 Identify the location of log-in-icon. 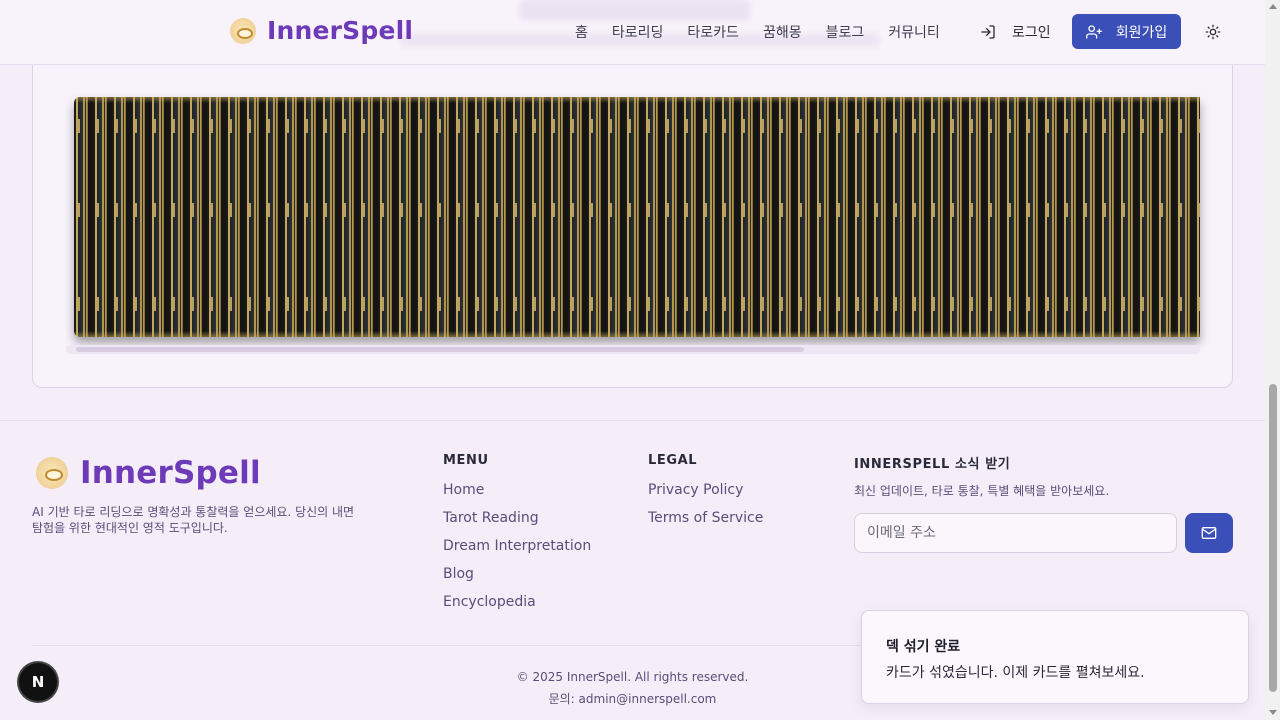
(988, 32).